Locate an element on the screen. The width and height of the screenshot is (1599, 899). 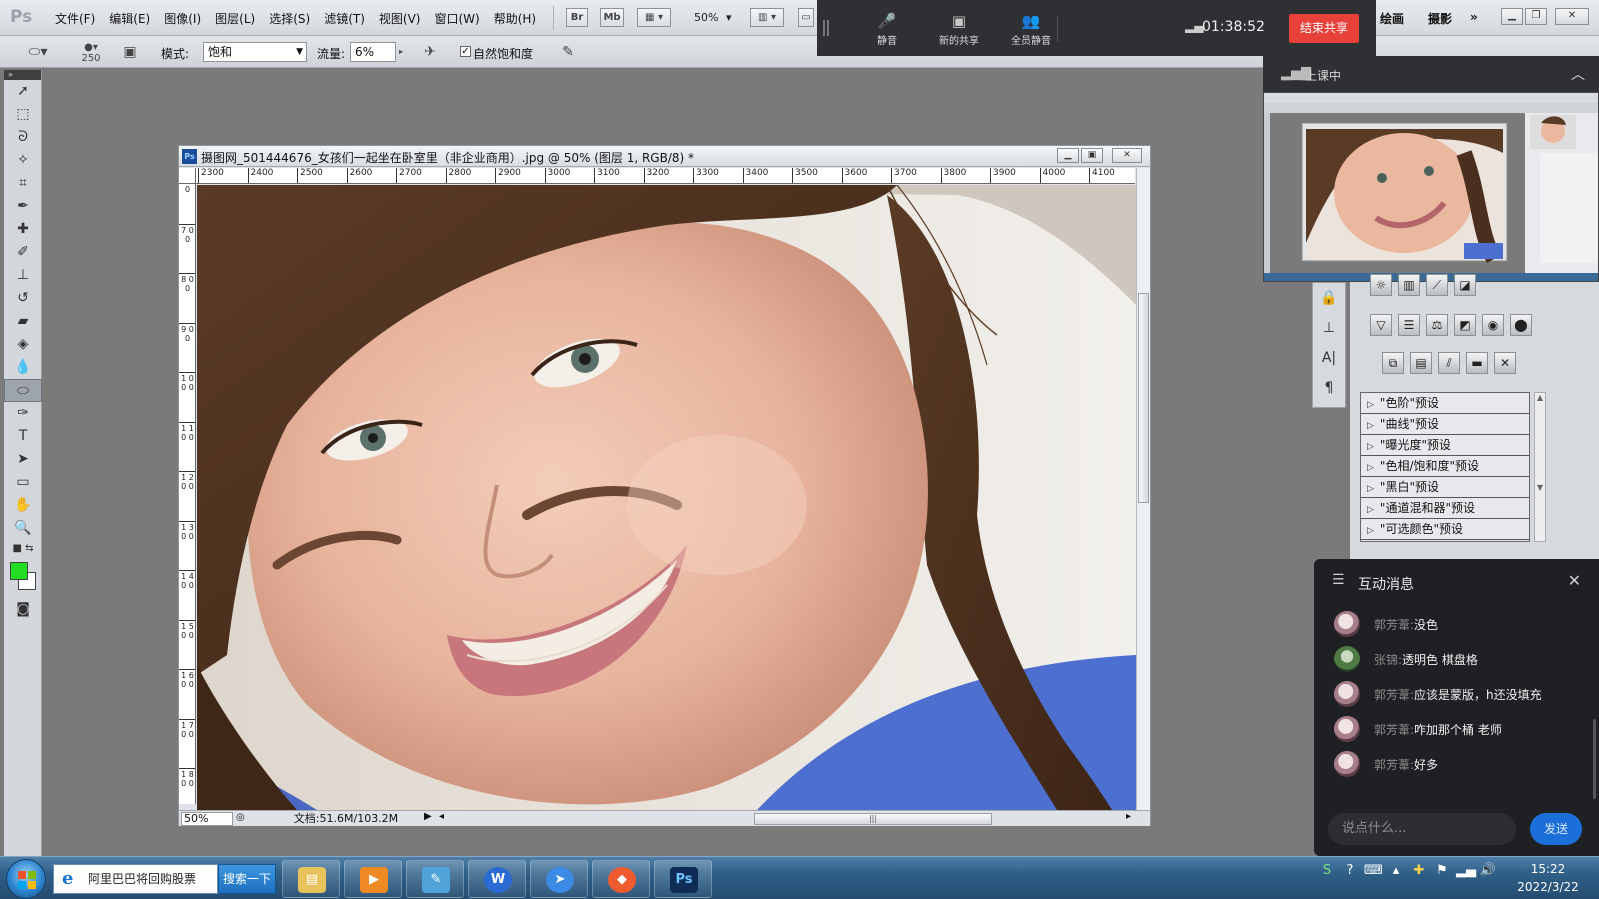
workspace-photography: 摄影 is located at coordinates (1440, 18).